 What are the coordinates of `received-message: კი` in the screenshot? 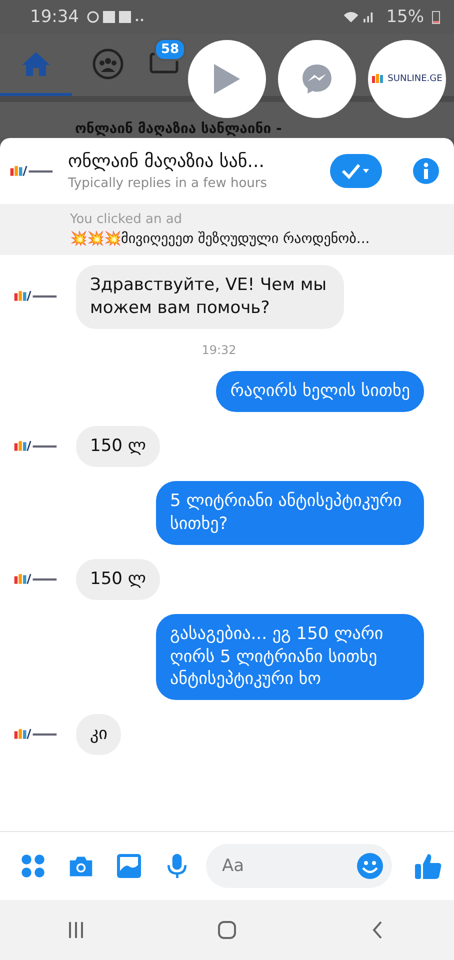 It's located at (99, 735).